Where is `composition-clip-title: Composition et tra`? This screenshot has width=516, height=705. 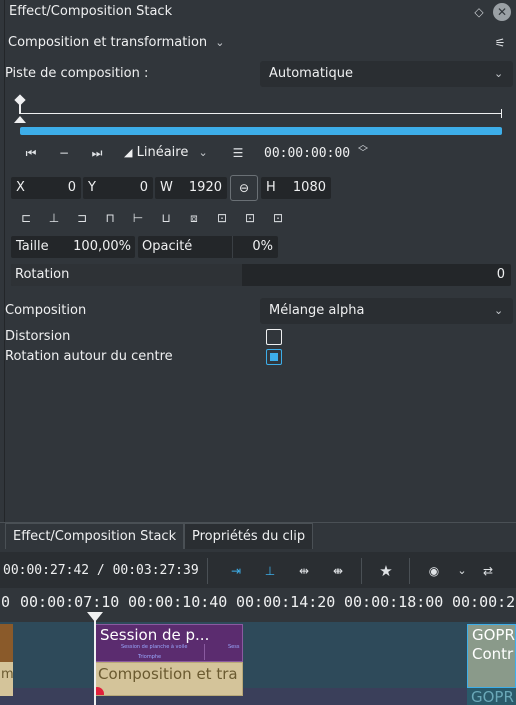
composition-clip-title: Composition et tra is located at coordinates (168, 674).